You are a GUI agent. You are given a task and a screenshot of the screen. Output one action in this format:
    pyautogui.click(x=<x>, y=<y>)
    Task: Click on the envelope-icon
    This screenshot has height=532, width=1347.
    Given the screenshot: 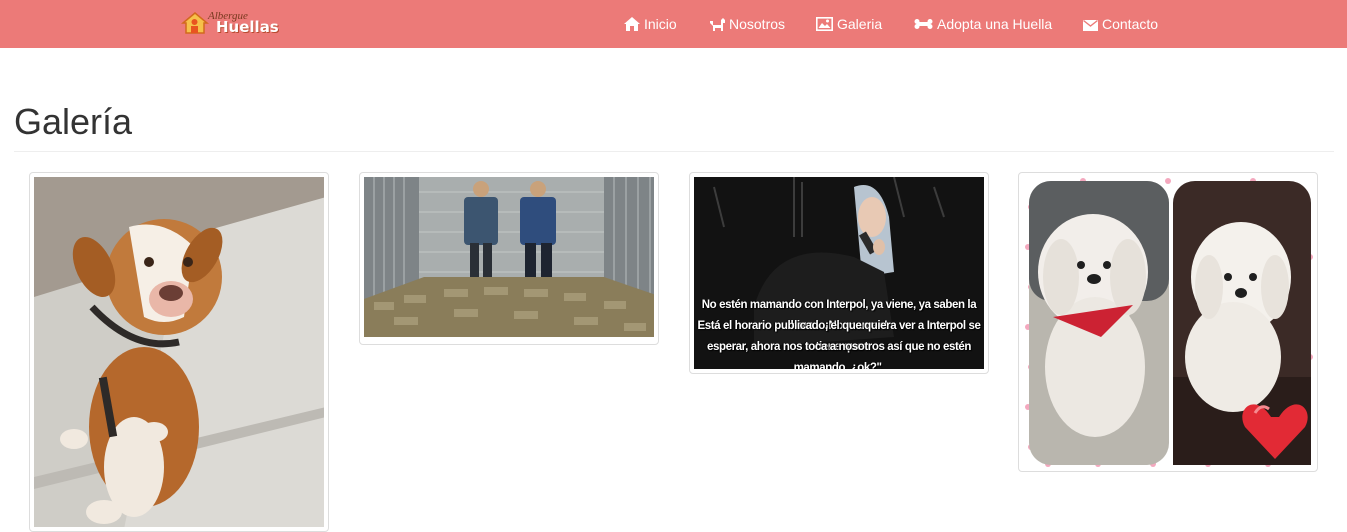 What is the action you would take?
    pyautogui.click(x=1090, y=25)
    